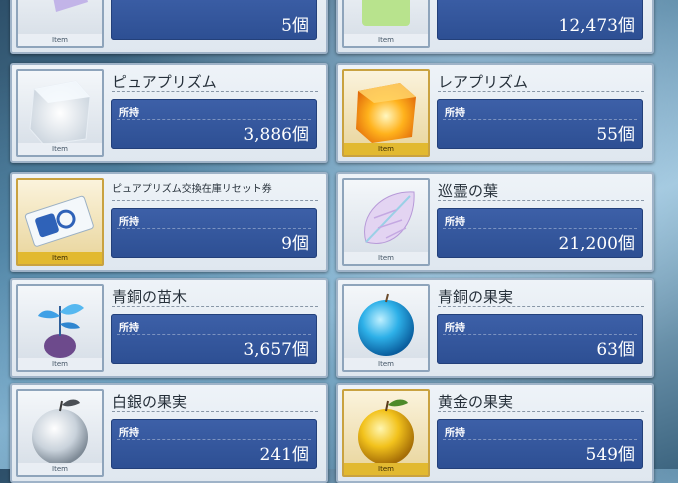 The height and width of the screenshot is (483, 678). What do you see at coordinates (214, 339) in the screenshot?
I see `owned-panel: 所持 3,657個` at bounding box center [214, 339].